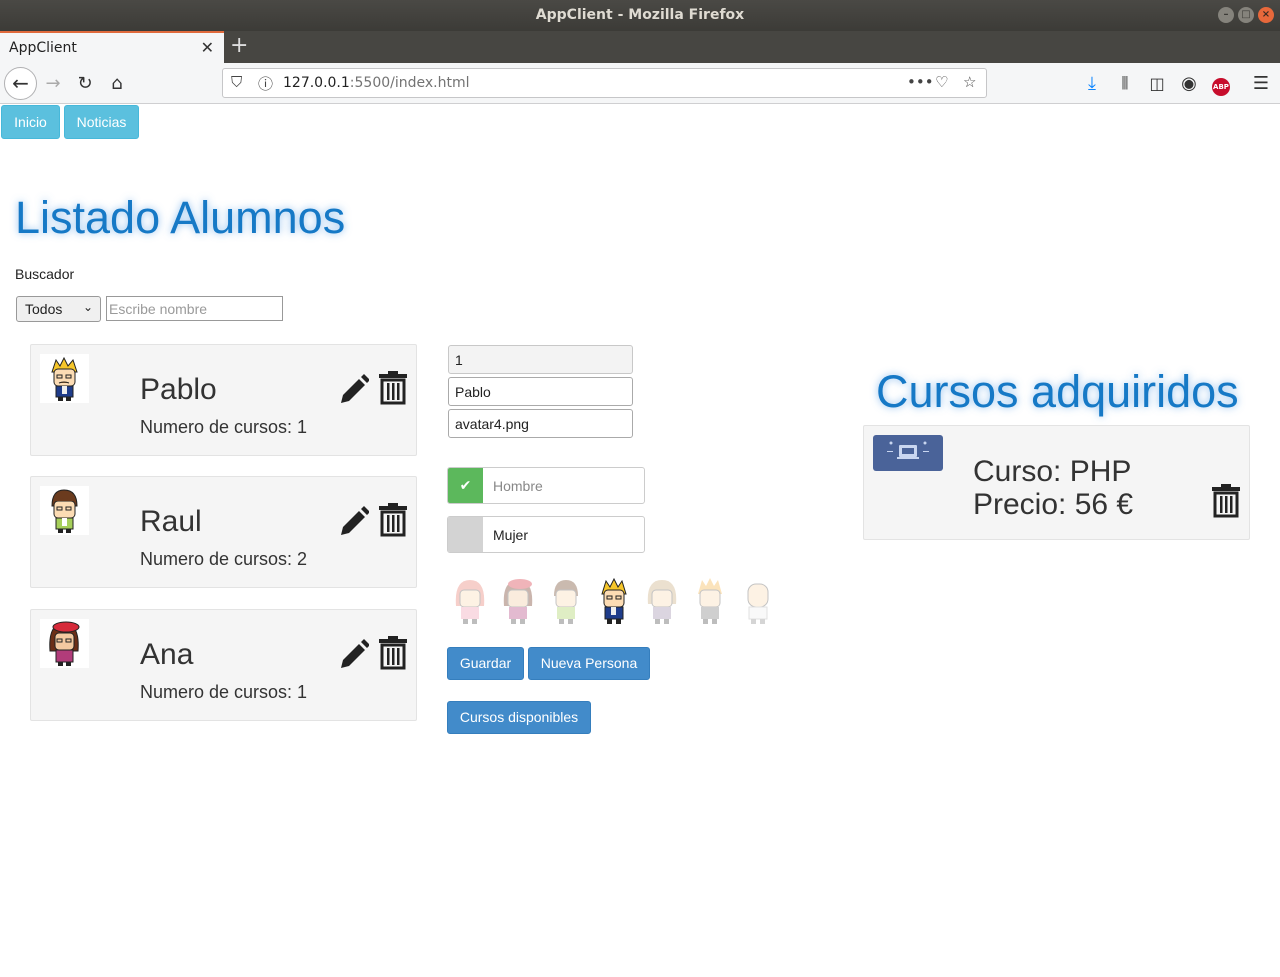 This screenshot has height=977, width=1280. What do you see at coordinates (171, 521) in the screenshot?
I see `student-name: Raul` at bounding box center [171, 521].